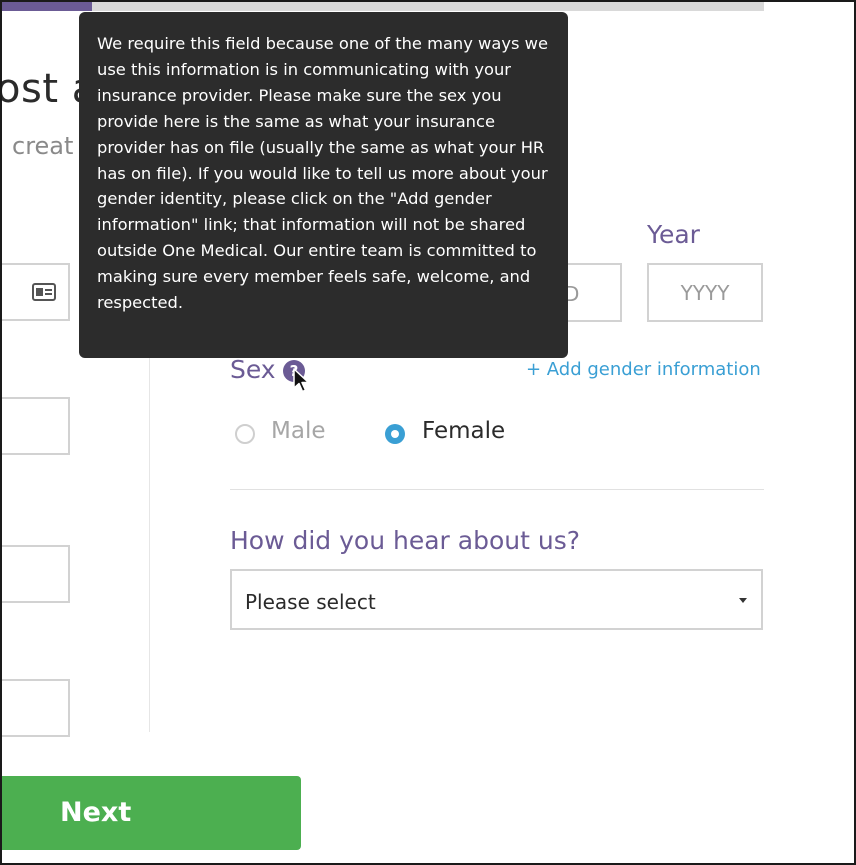 This screenshot has width=856, height=865. What do you see at coordinates (383, 6) in the screenshot?
I see `progress-bar` at bounding box center [383, 6].